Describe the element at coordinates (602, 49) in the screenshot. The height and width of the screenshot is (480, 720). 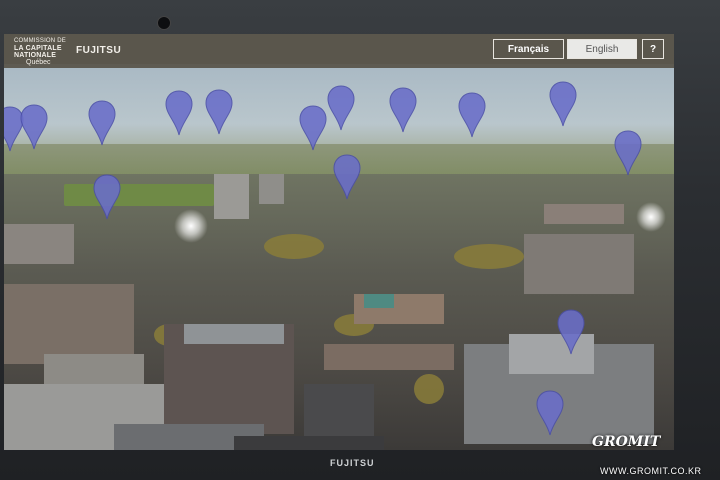
I see `language-english-button: English` at that location.